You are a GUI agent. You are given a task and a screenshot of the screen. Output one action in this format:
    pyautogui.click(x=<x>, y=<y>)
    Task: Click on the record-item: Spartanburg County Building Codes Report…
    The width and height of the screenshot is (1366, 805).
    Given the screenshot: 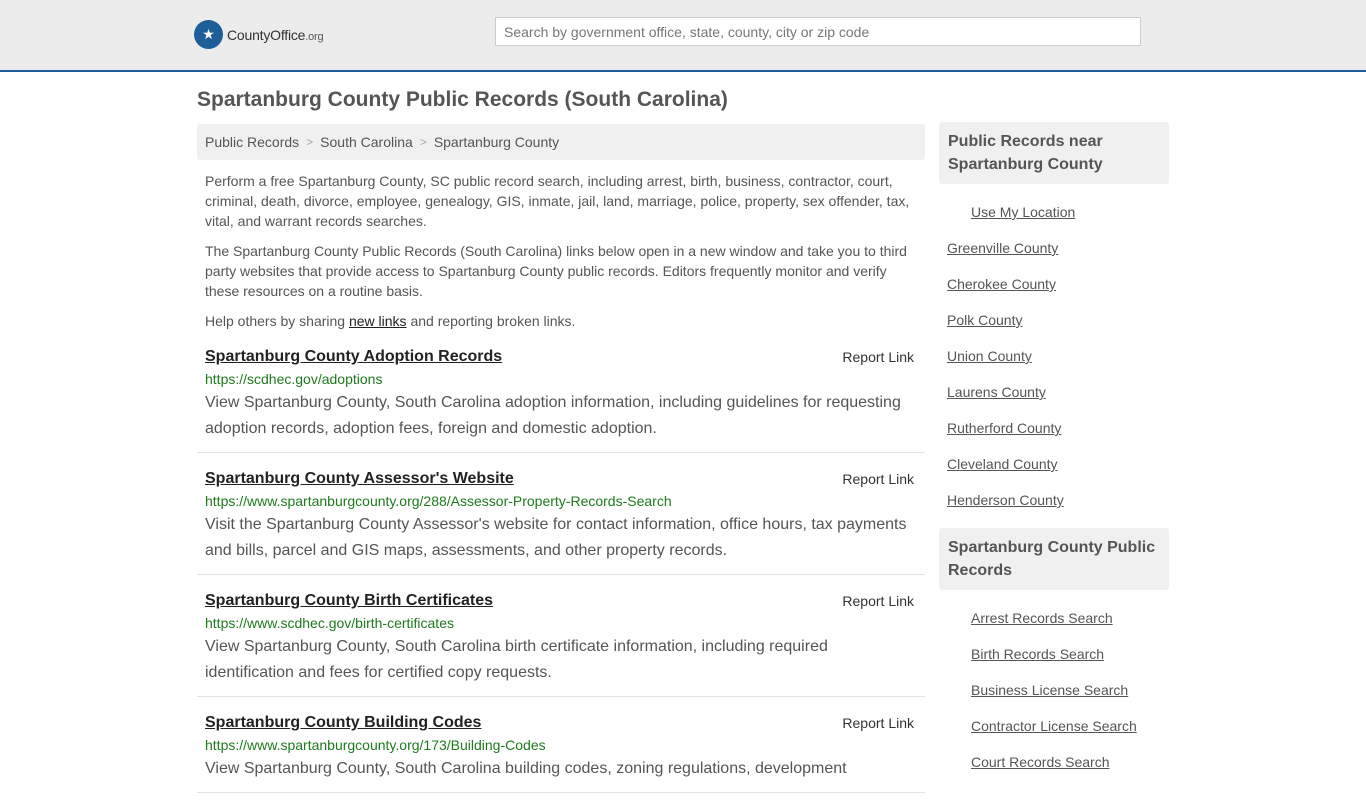 What is the action you would take?
    pyautogui.click(x=561, y=751)
    